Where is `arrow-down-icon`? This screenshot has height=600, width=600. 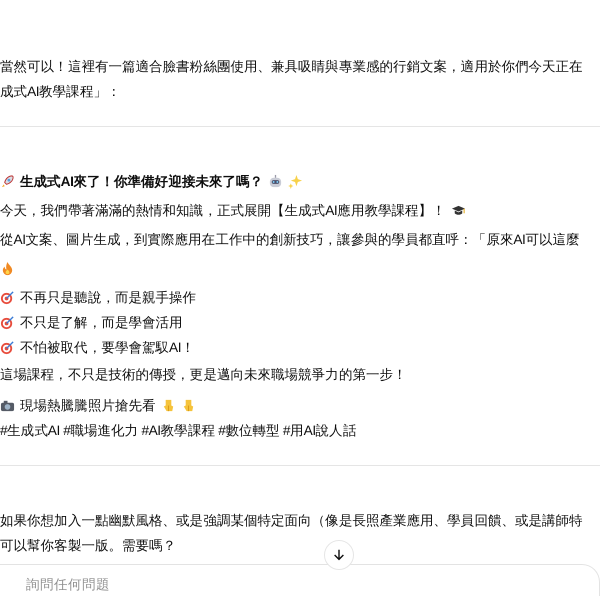 arrow-down-icon is located at coordinates (339, 555).